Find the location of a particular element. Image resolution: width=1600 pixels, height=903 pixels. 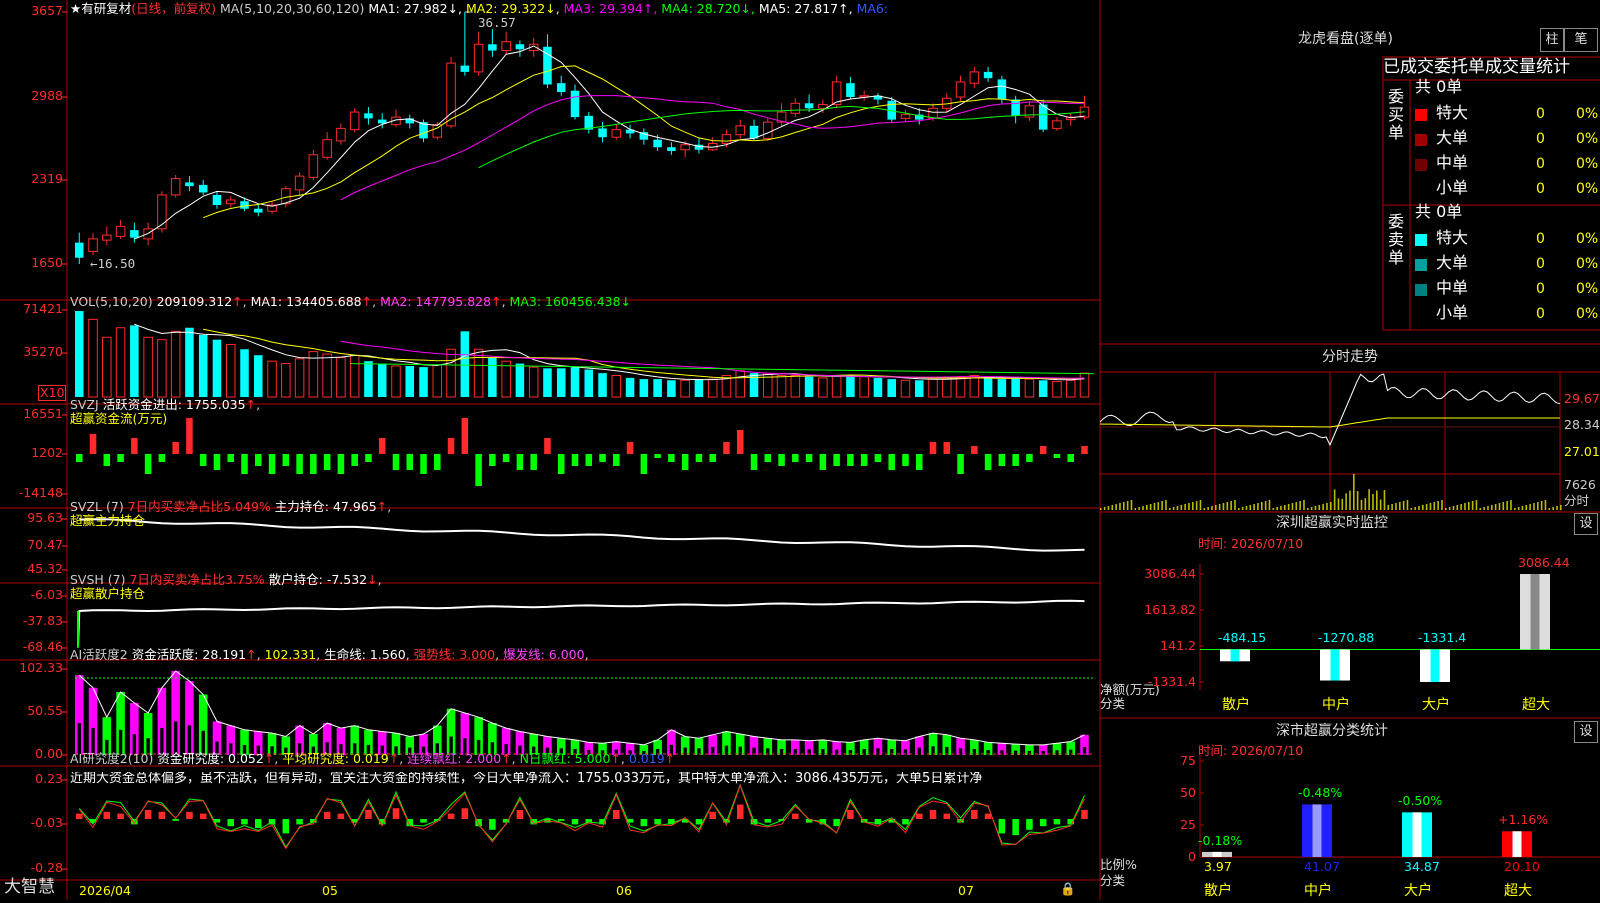

svzl-subtitle: 超赢主力持仓 is located at coordinates (107, 521).